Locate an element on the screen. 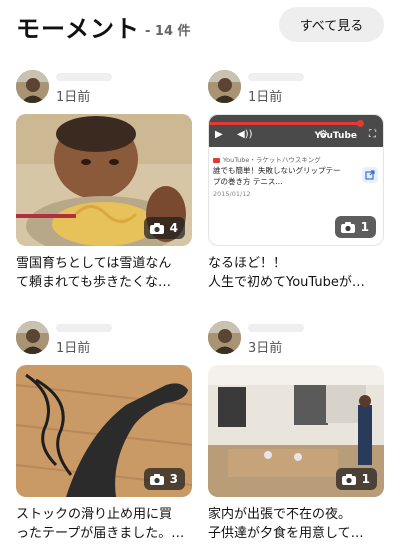  moment-date: 3日前 is located at coordinates (265, 348).